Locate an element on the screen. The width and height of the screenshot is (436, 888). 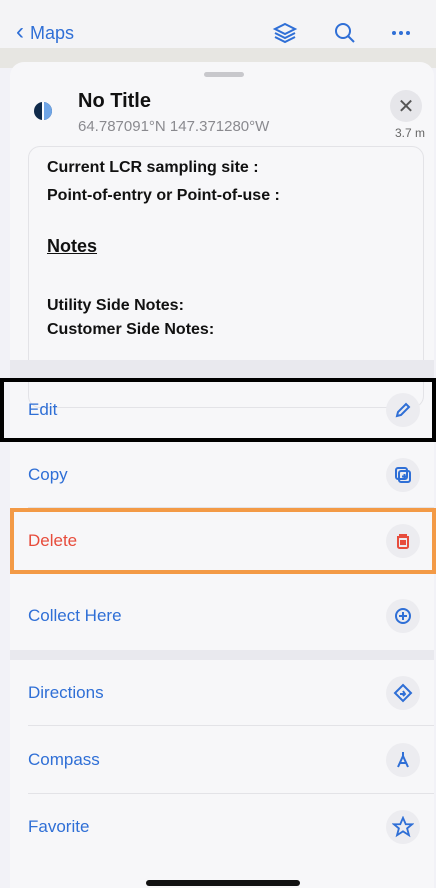
back-label: Maps is located at coordinates (52, 32).